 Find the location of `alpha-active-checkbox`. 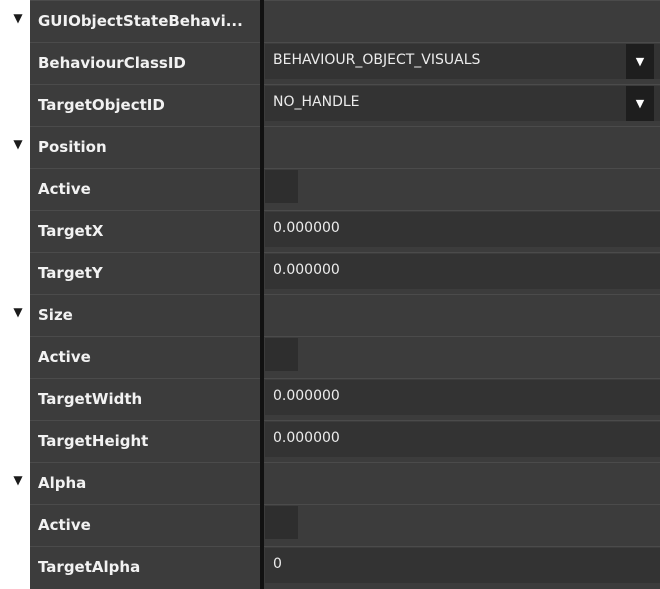

alpha-active-checkbox is located at coordinates (281, 522).